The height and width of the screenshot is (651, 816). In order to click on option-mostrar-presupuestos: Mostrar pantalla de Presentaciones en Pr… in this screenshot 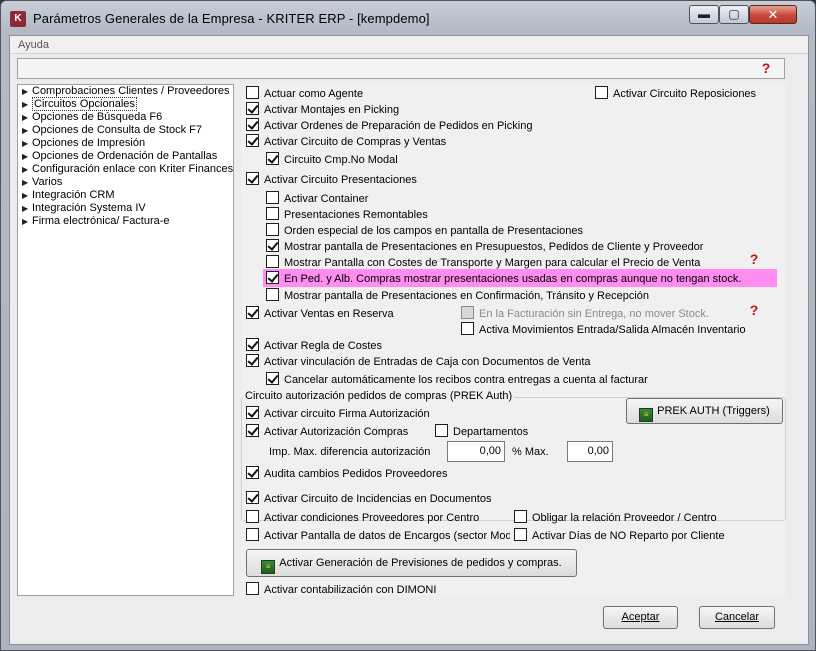, I will do `click(484, 246)`.